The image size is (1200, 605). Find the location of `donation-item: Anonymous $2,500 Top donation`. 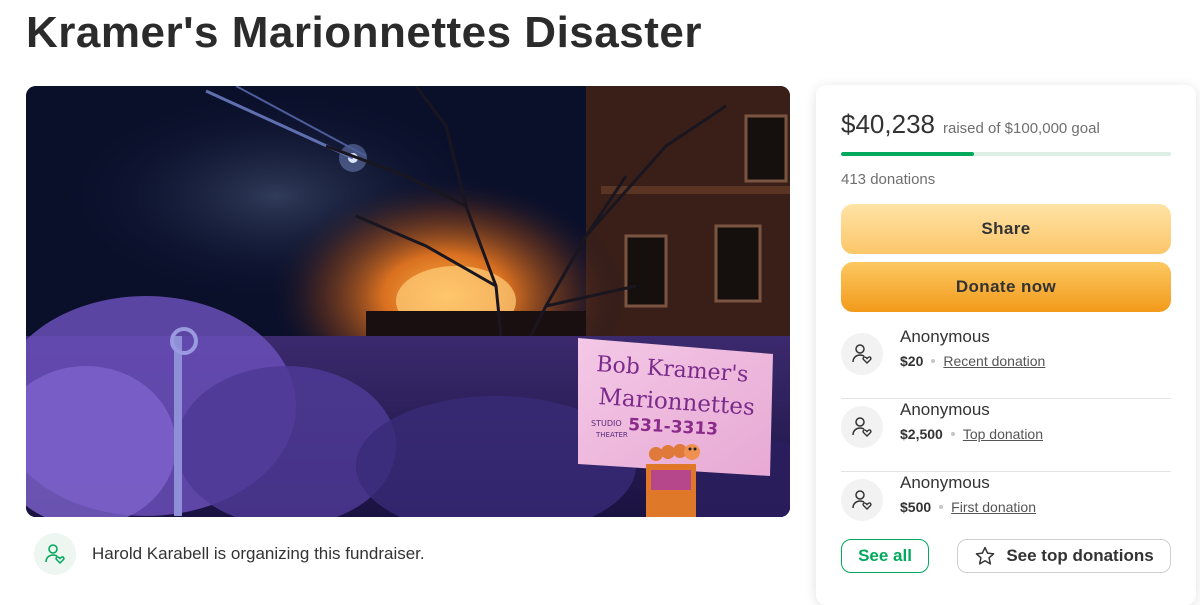

donation-item: Anonymous $2,500 Top donation is located at coordinates (1006, 435).